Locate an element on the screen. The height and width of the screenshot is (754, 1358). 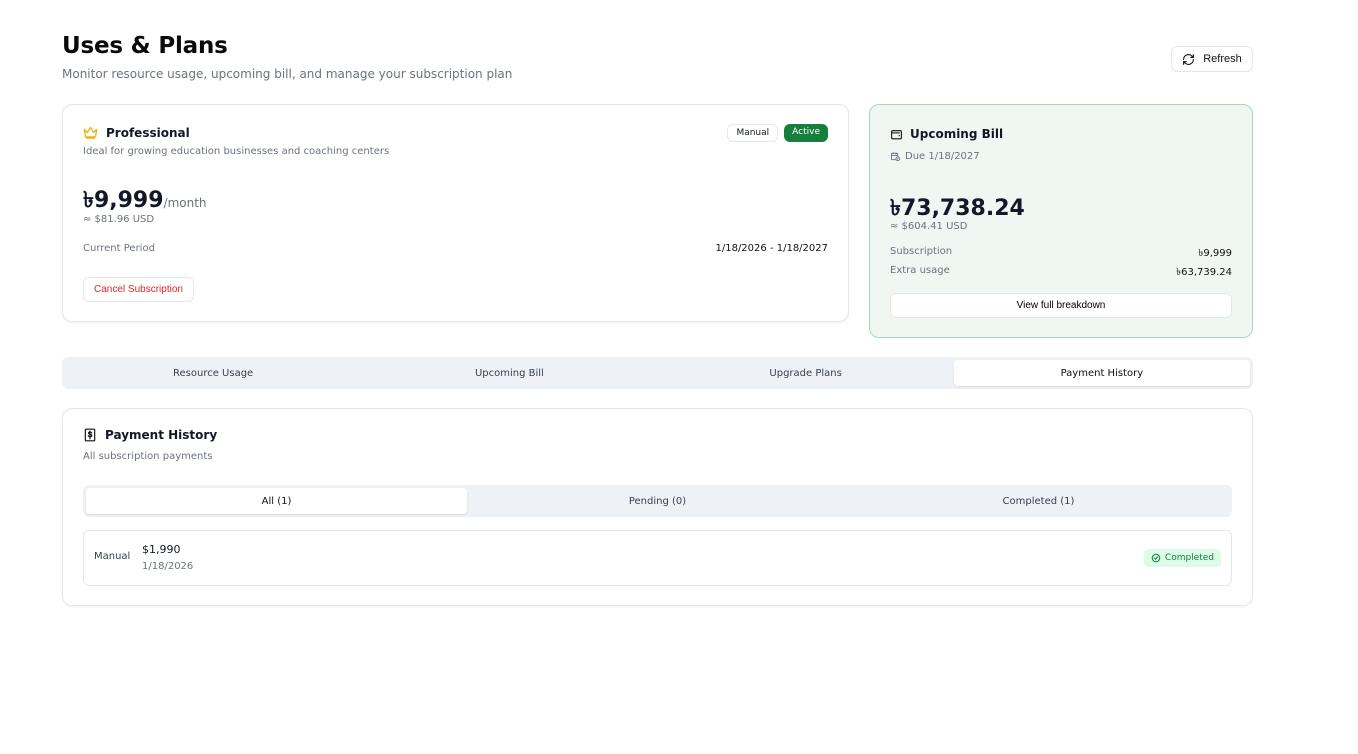
bill-row-label: Subscription is located at coordinates (921, 251).